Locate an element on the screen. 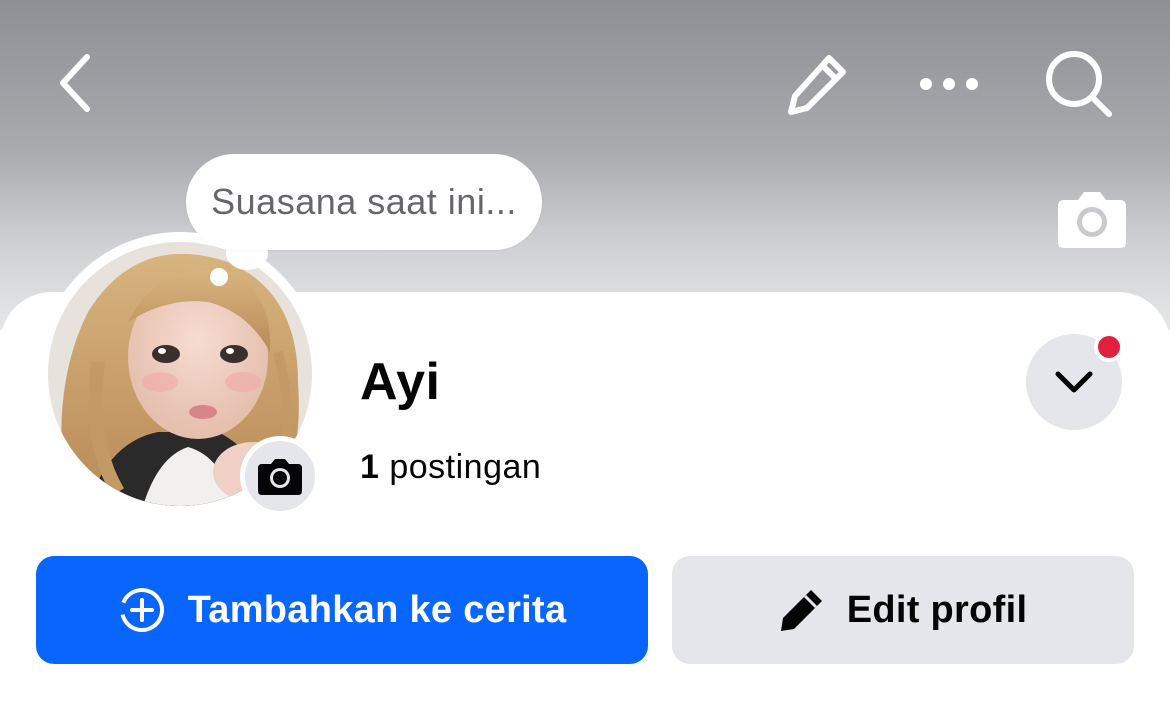 The width and height of the screenshot is (1170, 718). search-button is located at coordinates (1079, 84).